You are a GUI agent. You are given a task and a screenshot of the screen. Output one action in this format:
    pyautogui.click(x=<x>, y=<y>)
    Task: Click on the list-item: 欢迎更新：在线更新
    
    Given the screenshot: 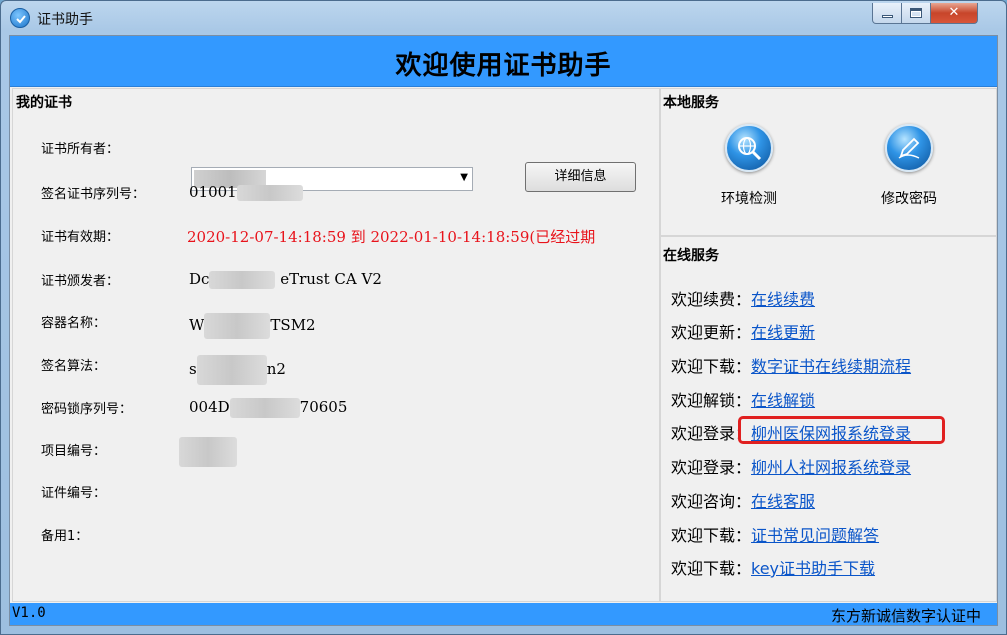 What is the action you would take?
    pyautogui.click(x=743, y=331)
    